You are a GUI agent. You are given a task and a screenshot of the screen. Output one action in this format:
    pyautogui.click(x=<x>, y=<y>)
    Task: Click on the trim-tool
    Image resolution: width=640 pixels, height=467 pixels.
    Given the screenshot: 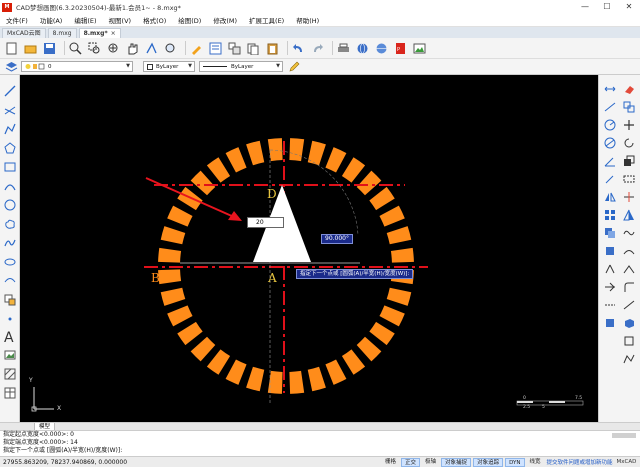 What is the action you would take?
    pyautogui.click(x=629, y=197)
    